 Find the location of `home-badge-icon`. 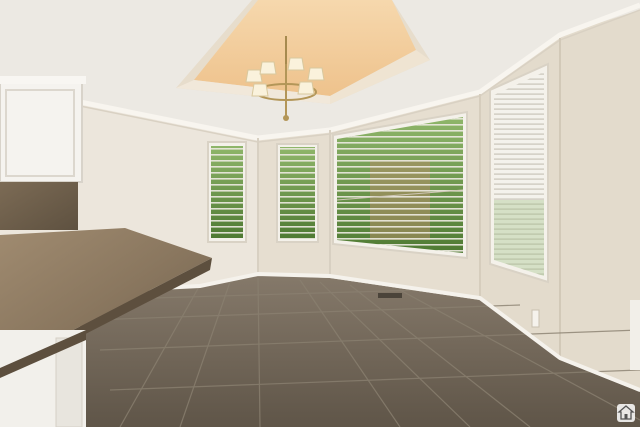

home-badge-icon is located at coordinates (626, 413).